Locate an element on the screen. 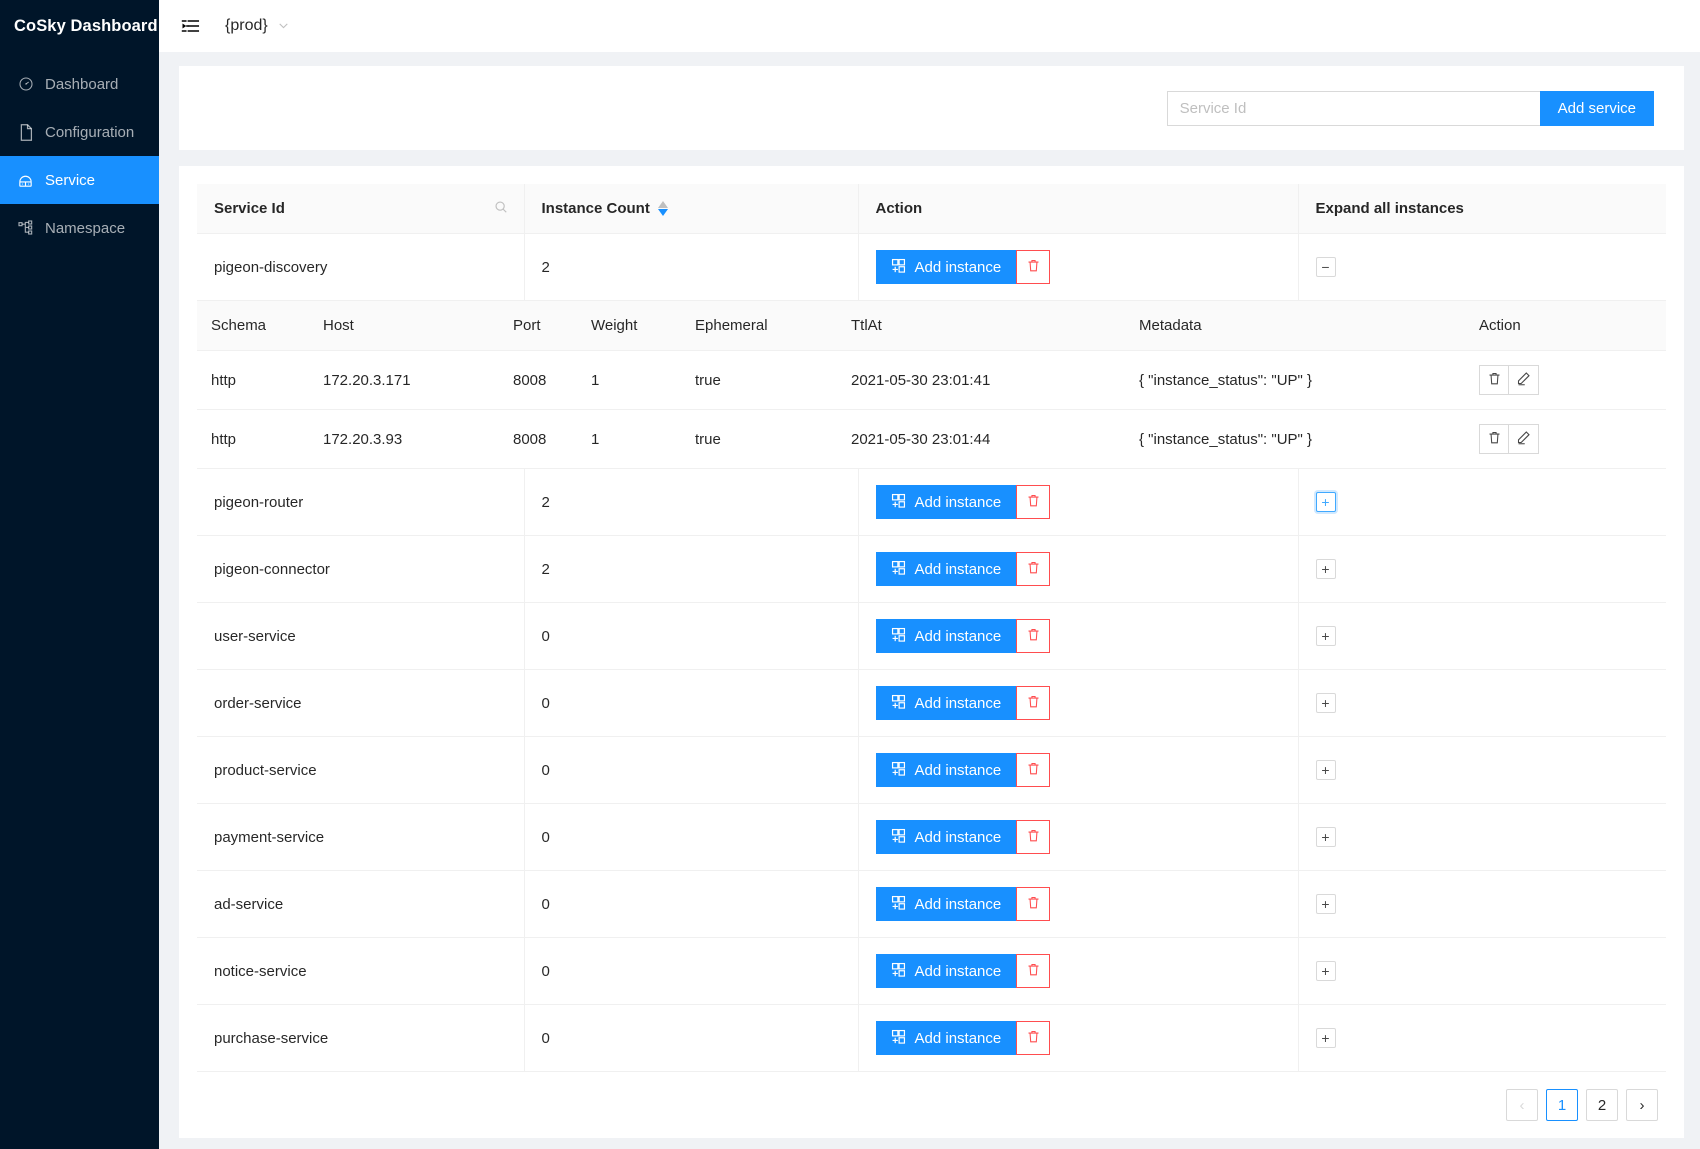 This screenshot has width=1700, height=1149. column-header-expand-all: Expand all instances is located at coordinates (1482, 209).